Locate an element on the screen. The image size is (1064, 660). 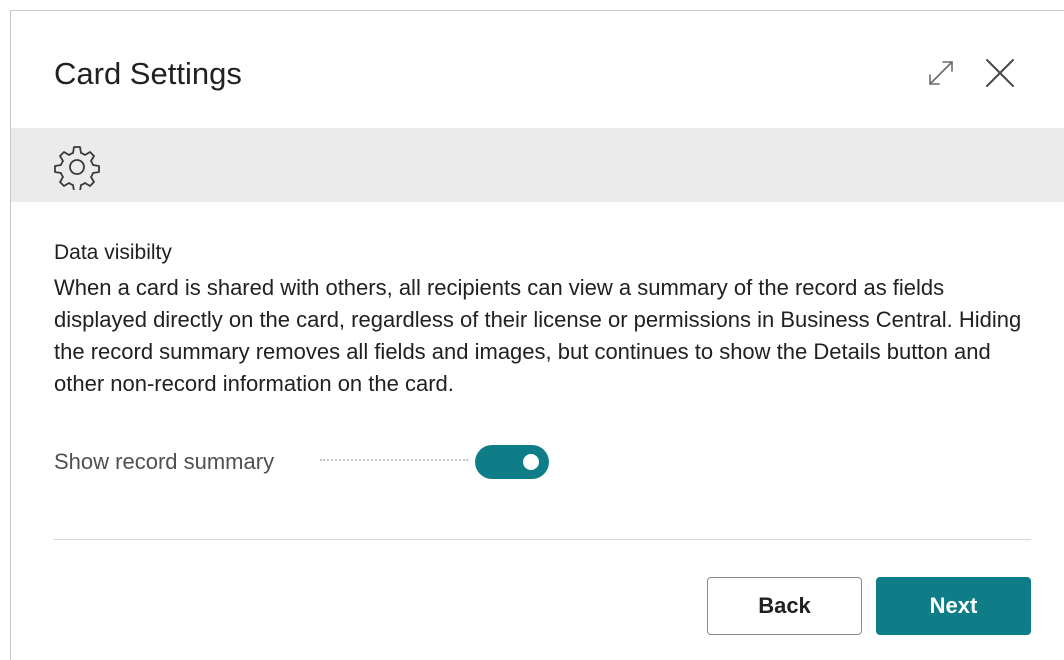
gear-icon is located at coordinates (77, 168).